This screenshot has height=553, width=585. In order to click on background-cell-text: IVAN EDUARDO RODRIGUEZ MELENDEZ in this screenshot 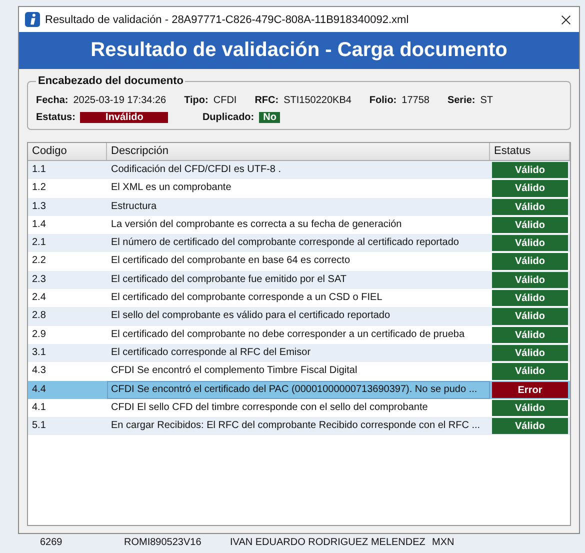, I will do `click(328, 543)`.